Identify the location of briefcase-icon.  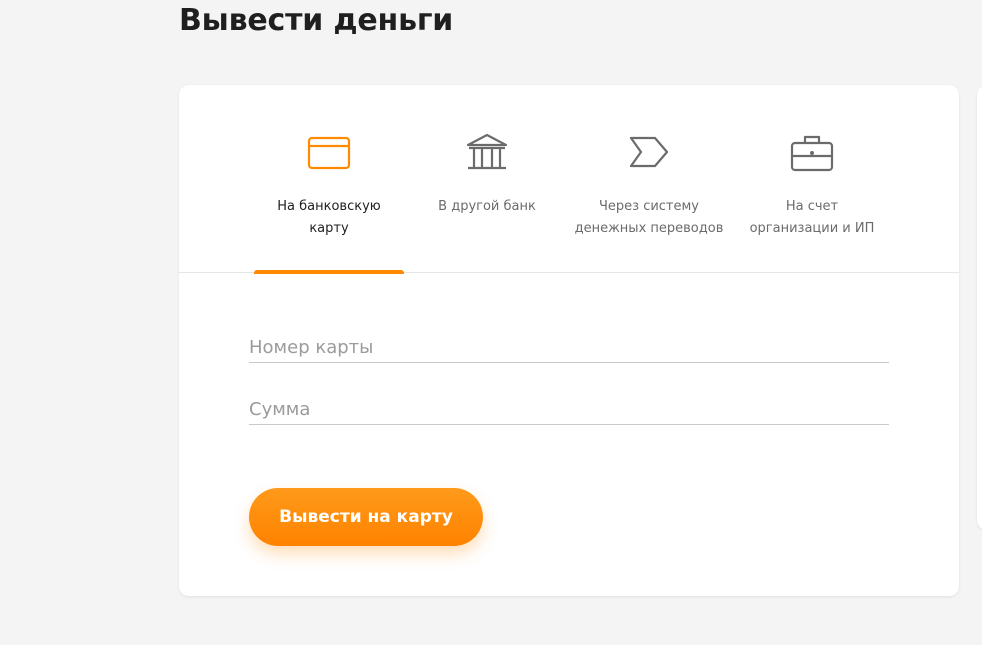
(812, 154).